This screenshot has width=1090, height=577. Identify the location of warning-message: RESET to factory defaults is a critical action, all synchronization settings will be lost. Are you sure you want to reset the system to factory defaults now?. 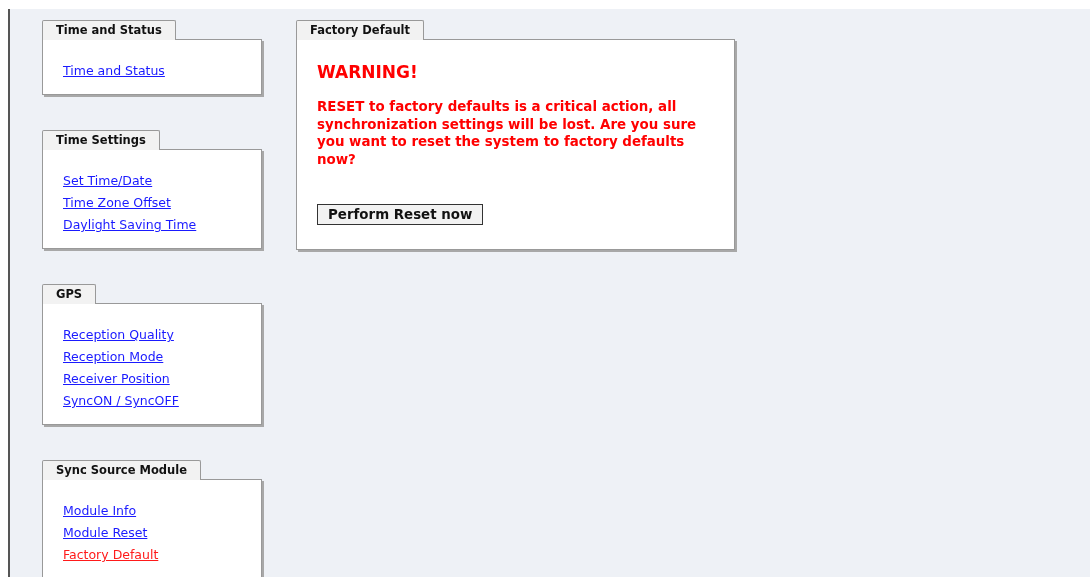
(507, 133).